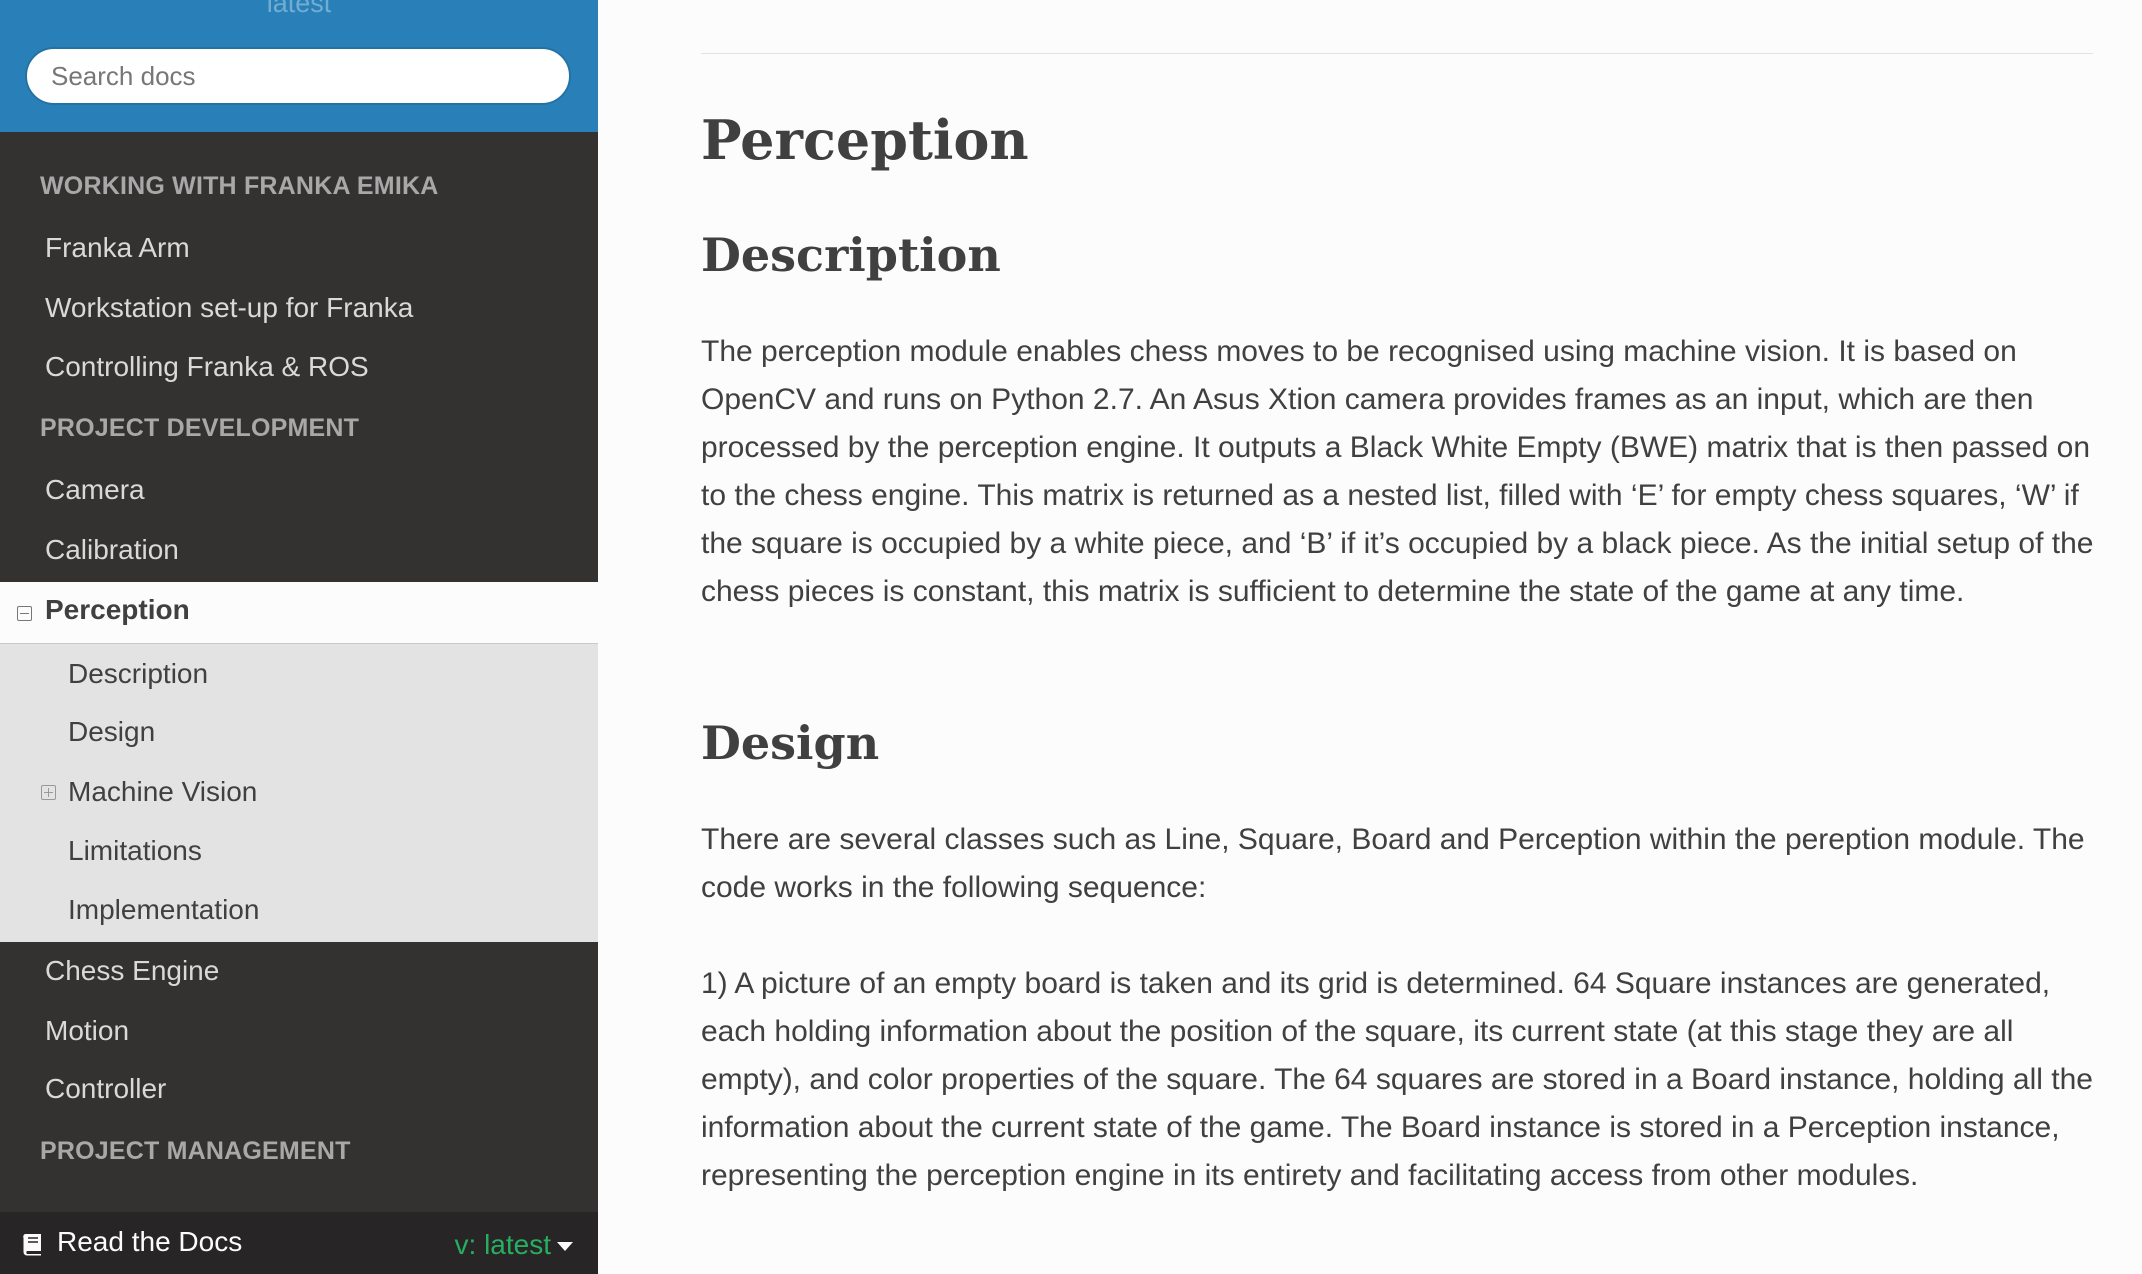 This screenshot has height=1274, width=2142. What do you see at coordinates (865, 140) in the screenshot?
I see `page-title: Perception` at bounding box center [865, 140].